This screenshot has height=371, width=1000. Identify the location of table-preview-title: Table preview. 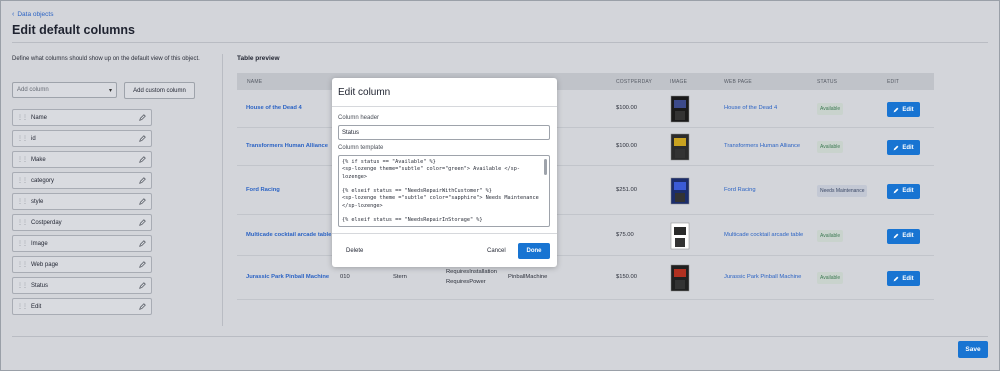
(258, 58).